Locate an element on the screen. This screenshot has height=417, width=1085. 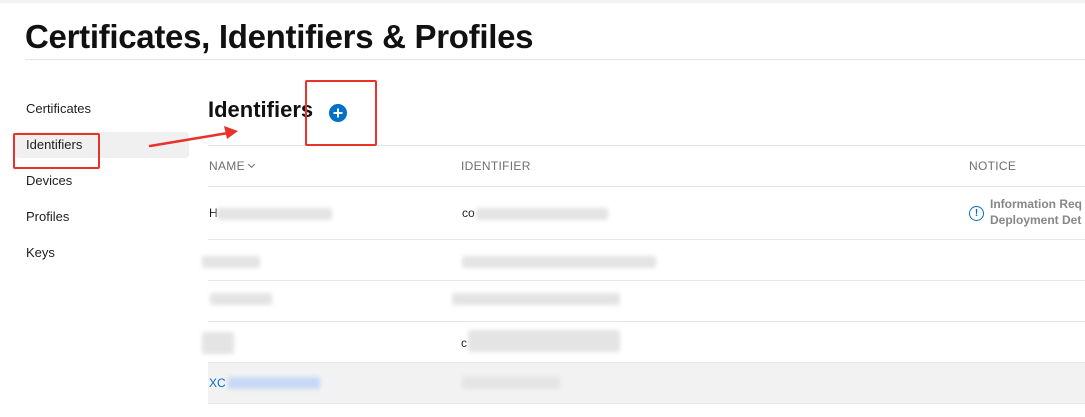
annotation-arrow-icon is located at coordinates (193, 137).